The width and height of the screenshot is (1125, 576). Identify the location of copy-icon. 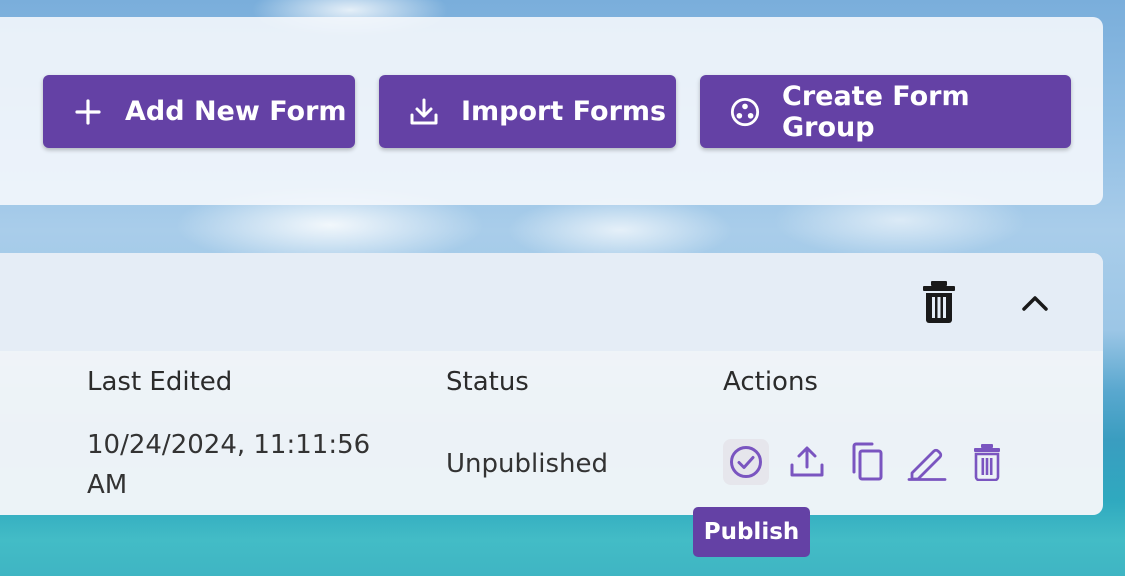
(867, 462).